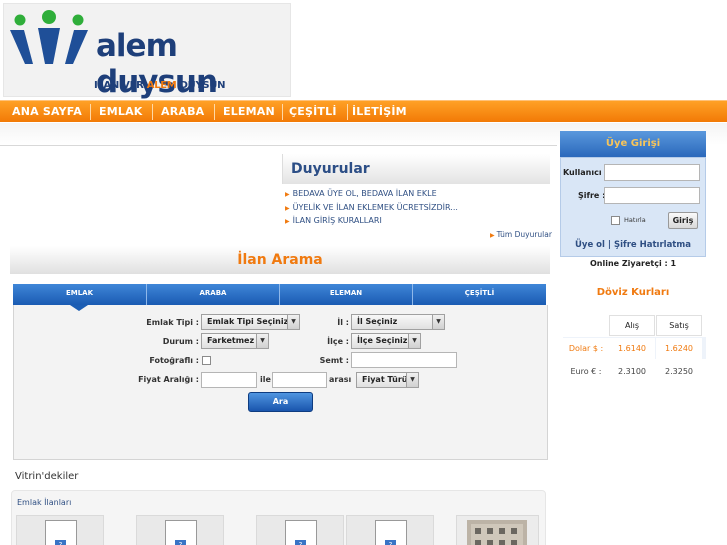 The height and width of the screenshot is (545, 727). What do you see at coordinates (652, 195) in the screenshot?
I see `password-input` at bounding box center [652, 195].